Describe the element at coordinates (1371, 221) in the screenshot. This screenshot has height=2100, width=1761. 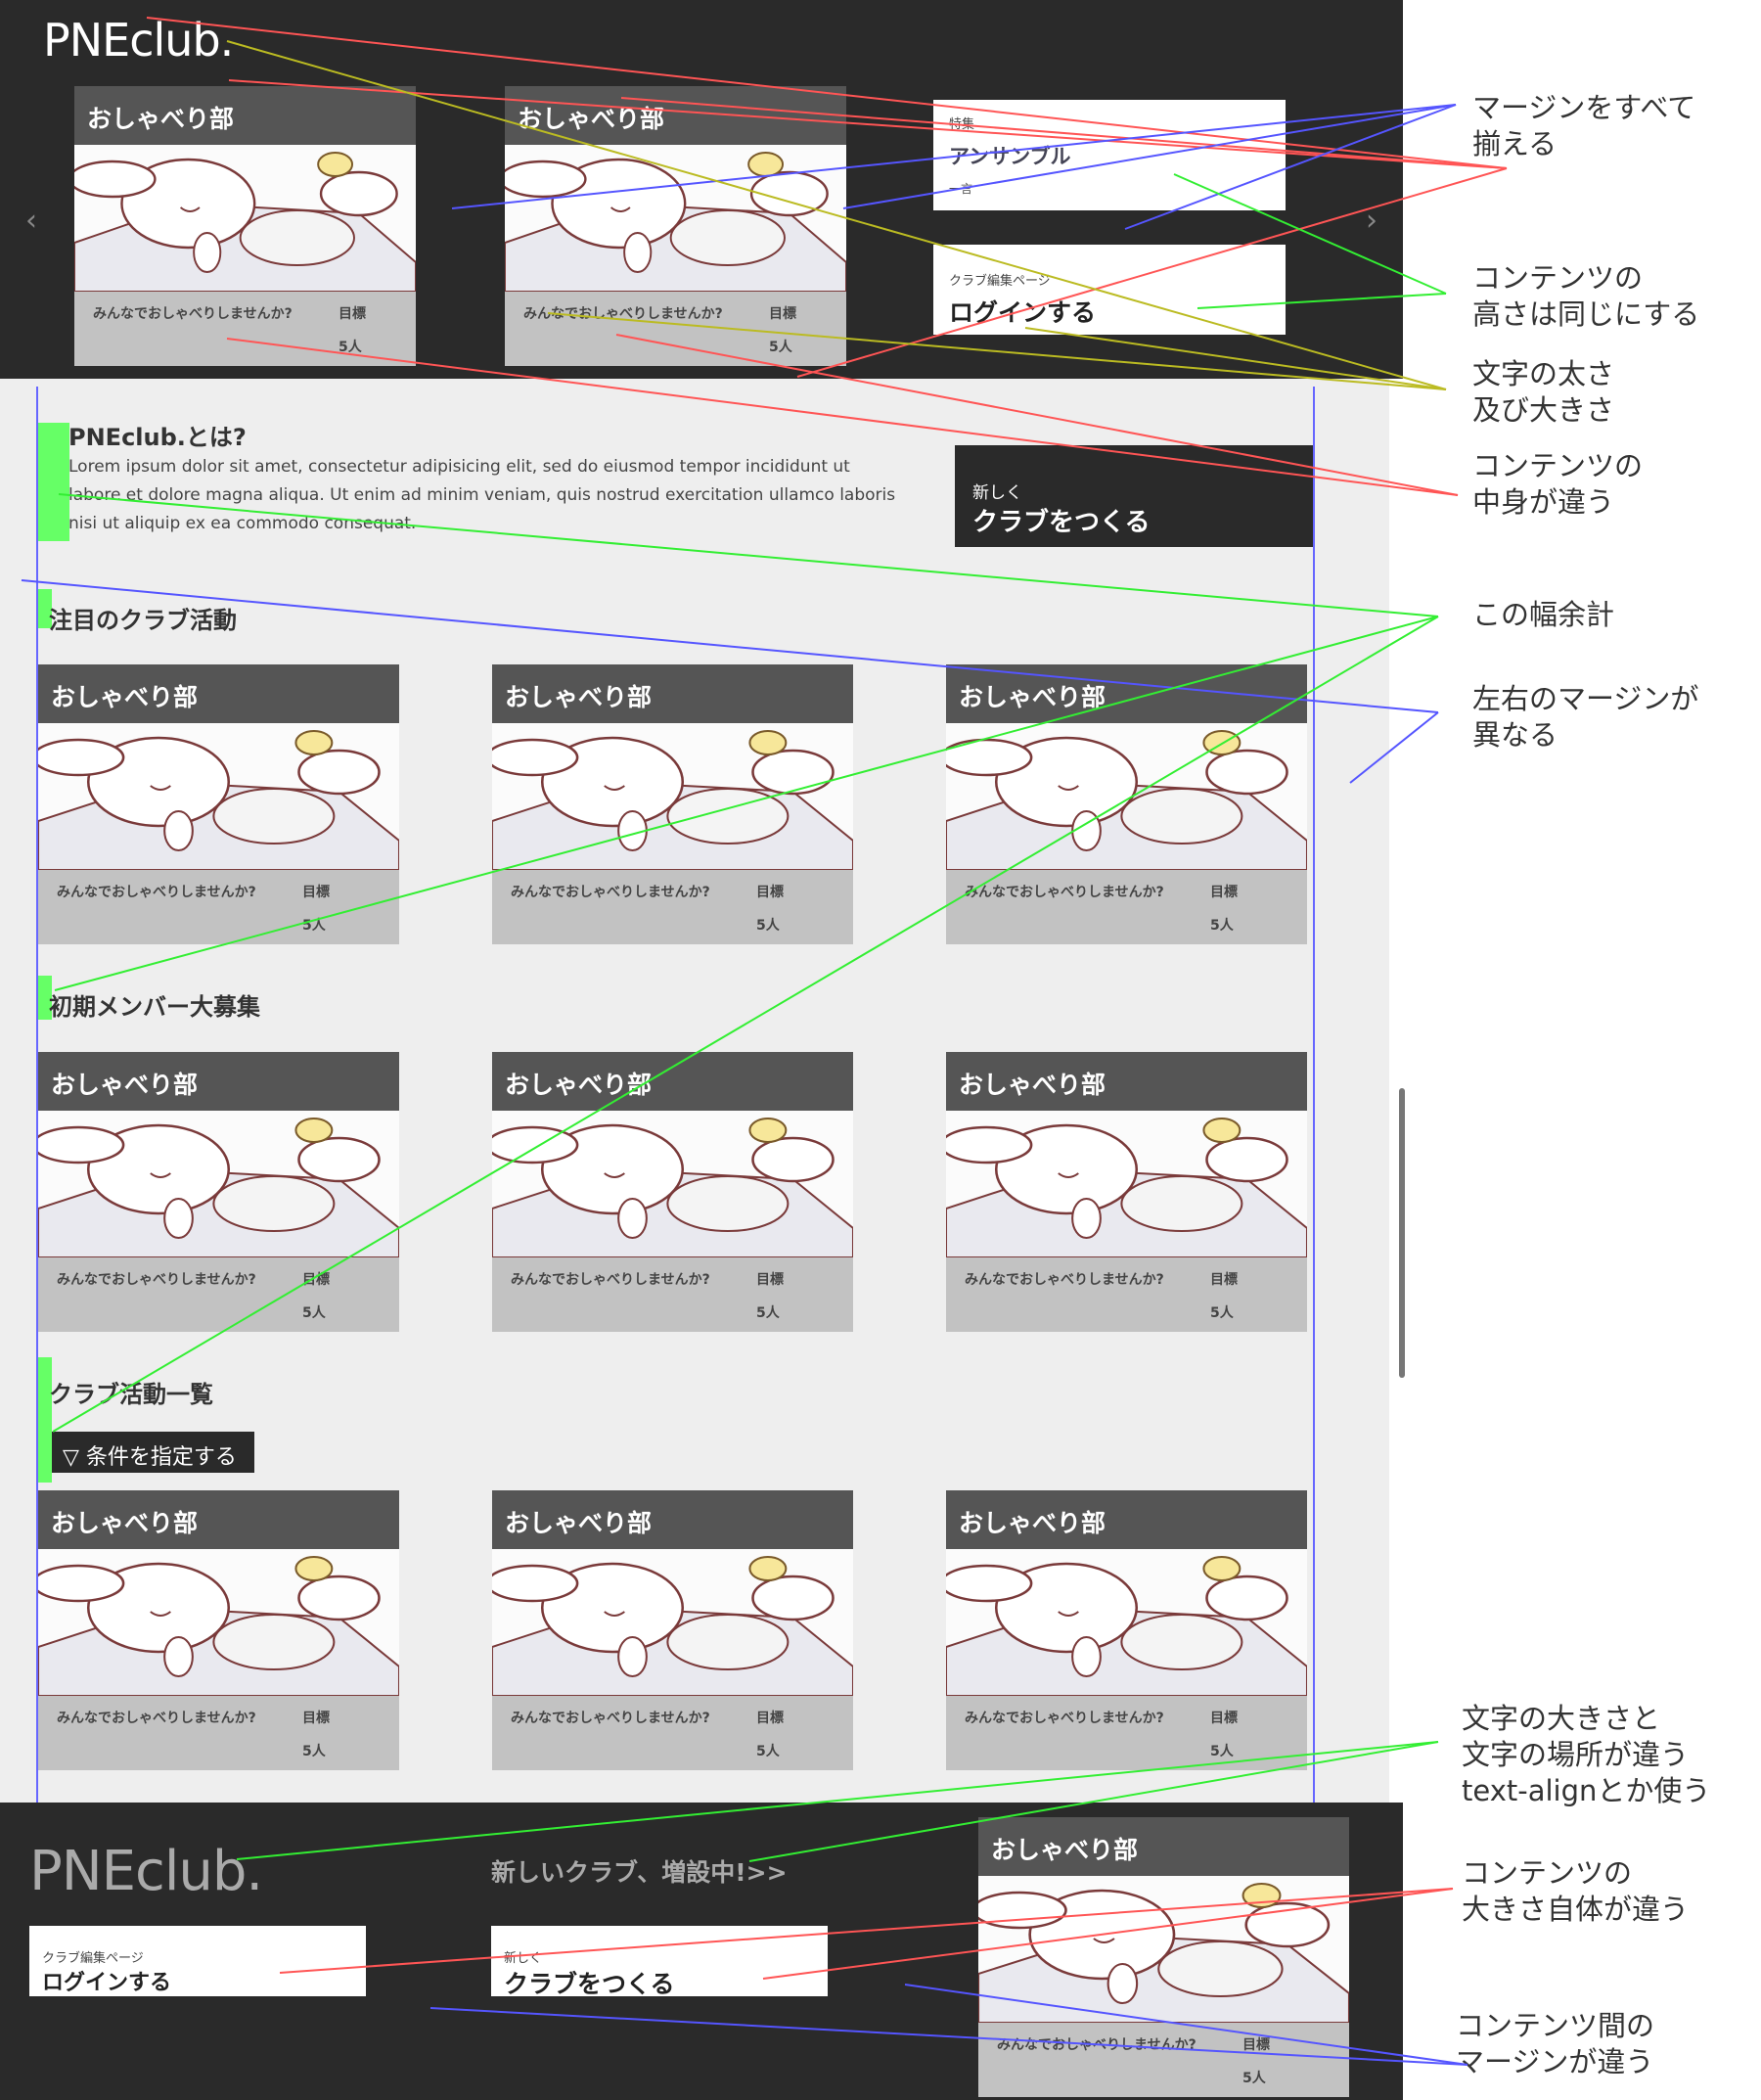
I see `carousel-next-arrow: ›` at that location.